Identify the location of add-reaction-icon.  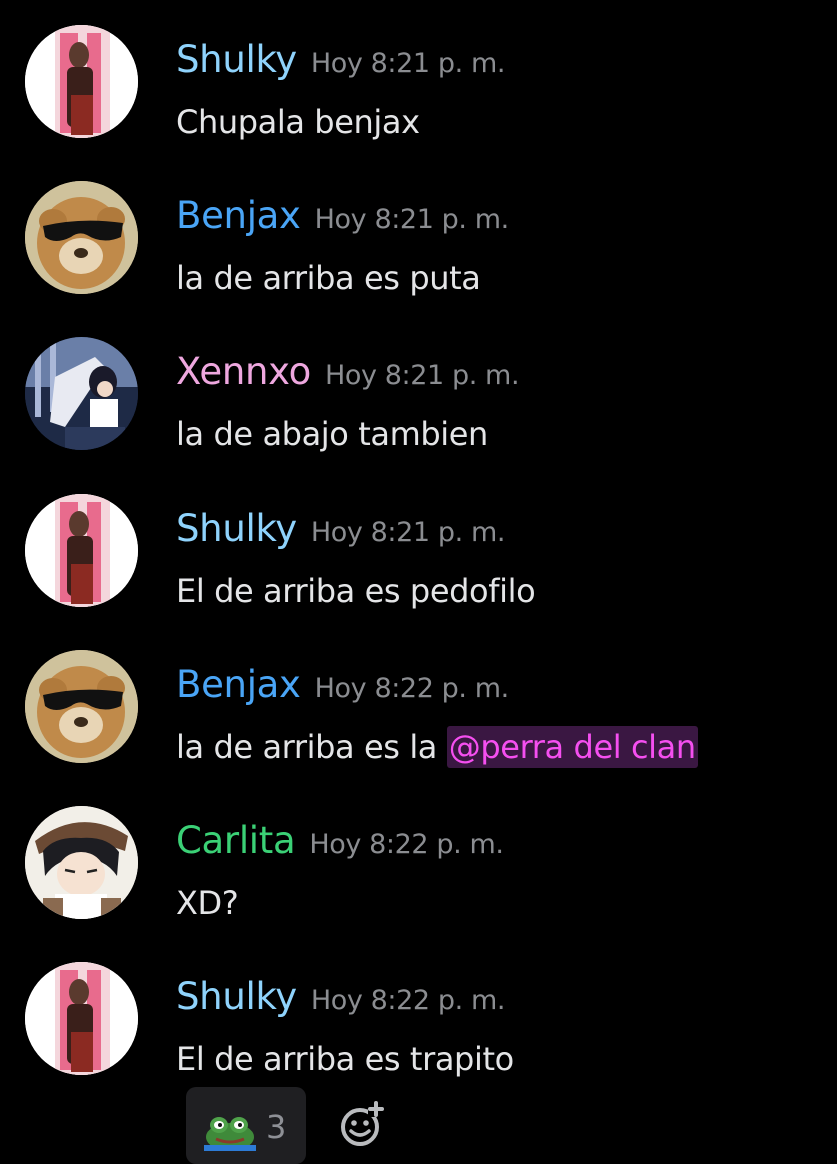
(363, 1124).